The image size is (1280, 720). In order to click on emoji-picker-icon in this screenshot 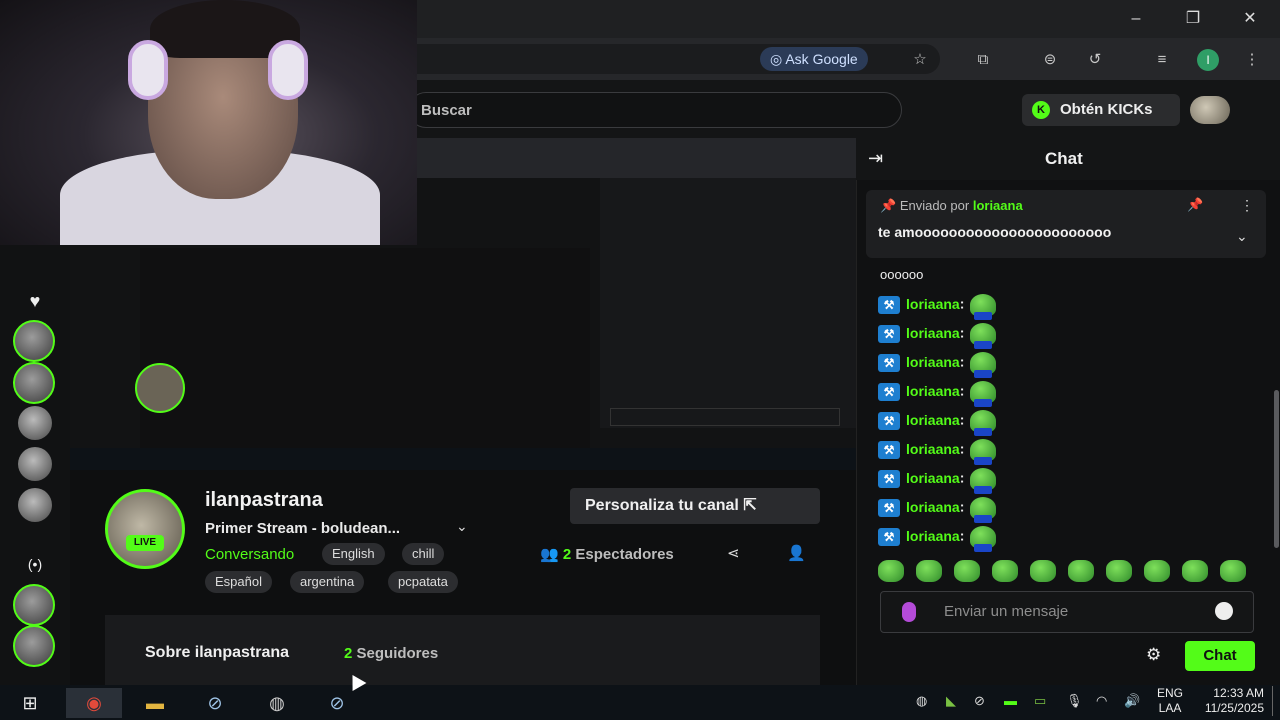, I will do `click(1224, 611)`.